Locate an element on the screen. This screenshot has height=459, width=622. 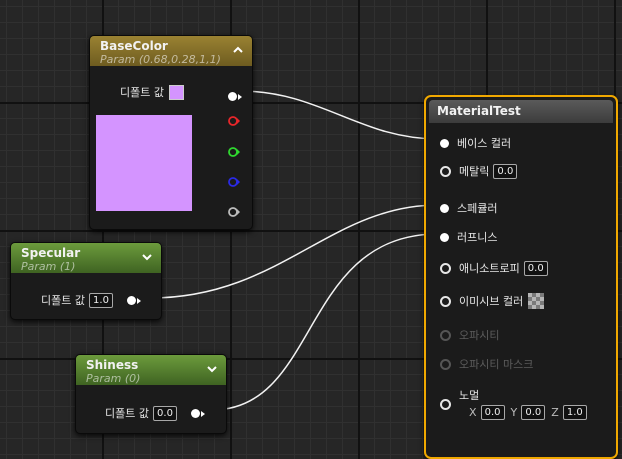
anisotropy-input-row: 애니소트로피 0.0 is located at coordinates (494, 268).